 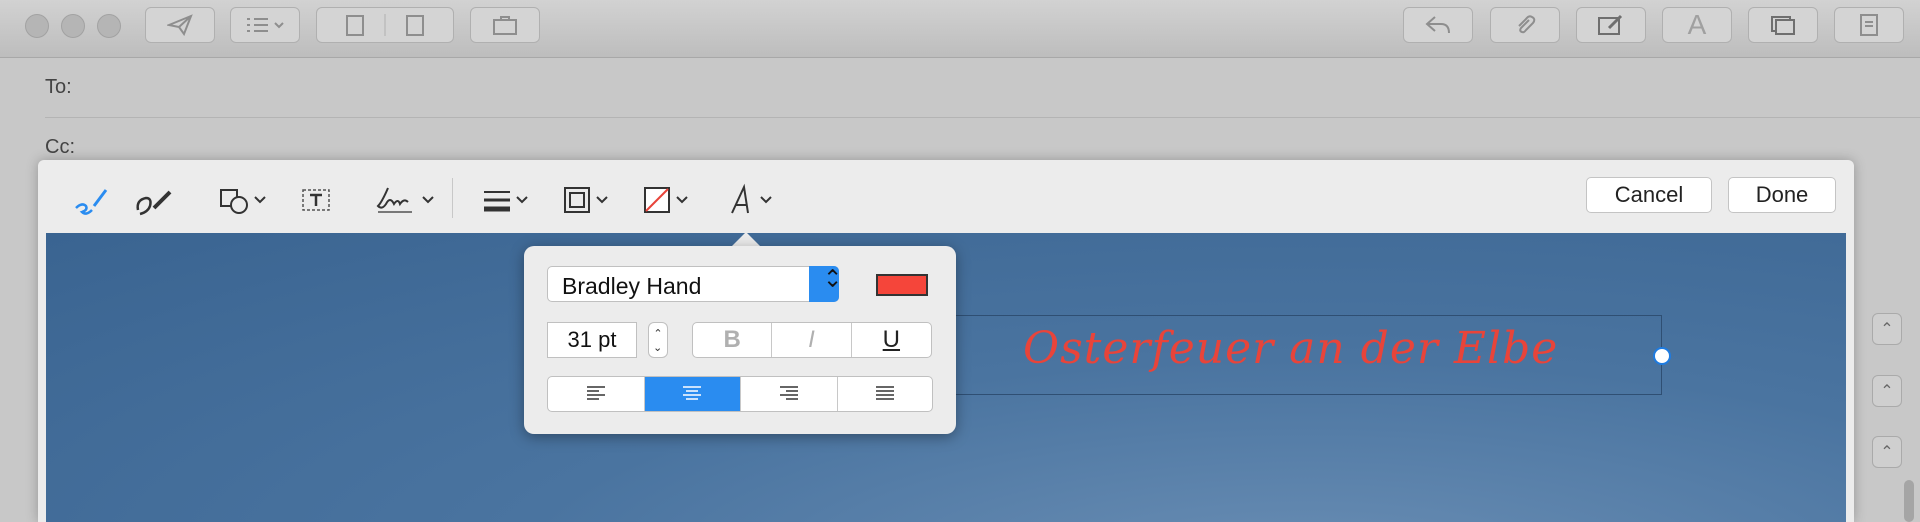 I want to click on zoom-window-button, so click(x=109, y=26).